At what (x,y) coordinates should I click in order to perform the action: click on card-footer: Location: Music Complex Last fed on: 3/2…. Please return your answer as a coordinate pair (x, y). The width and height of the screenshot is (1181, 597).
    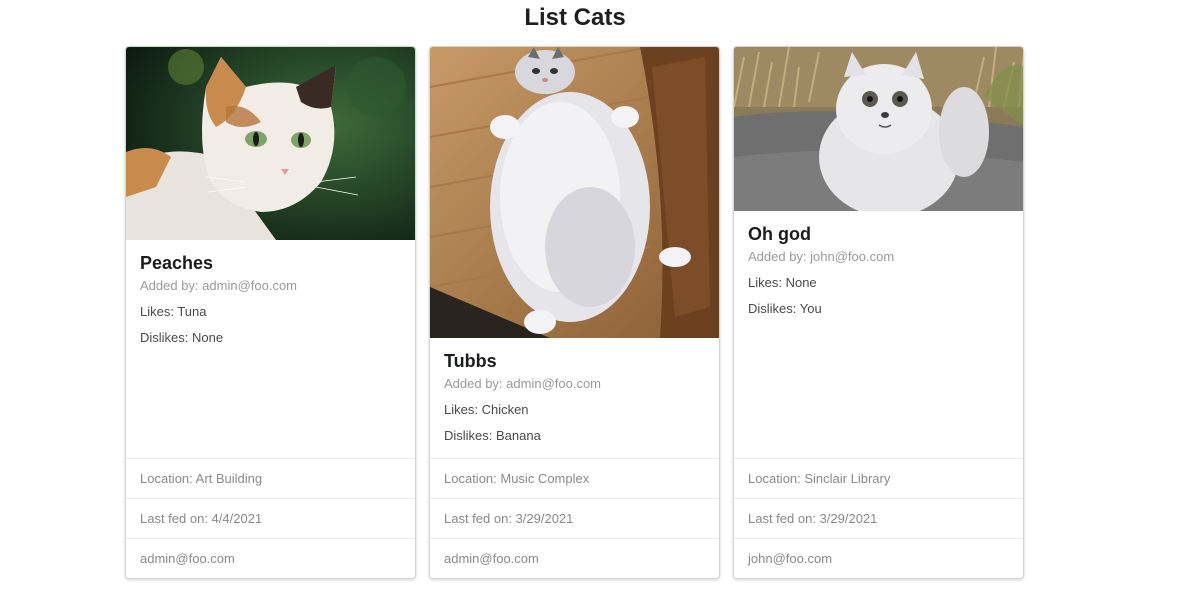
    Looking at the image, I should click on (574, 518).